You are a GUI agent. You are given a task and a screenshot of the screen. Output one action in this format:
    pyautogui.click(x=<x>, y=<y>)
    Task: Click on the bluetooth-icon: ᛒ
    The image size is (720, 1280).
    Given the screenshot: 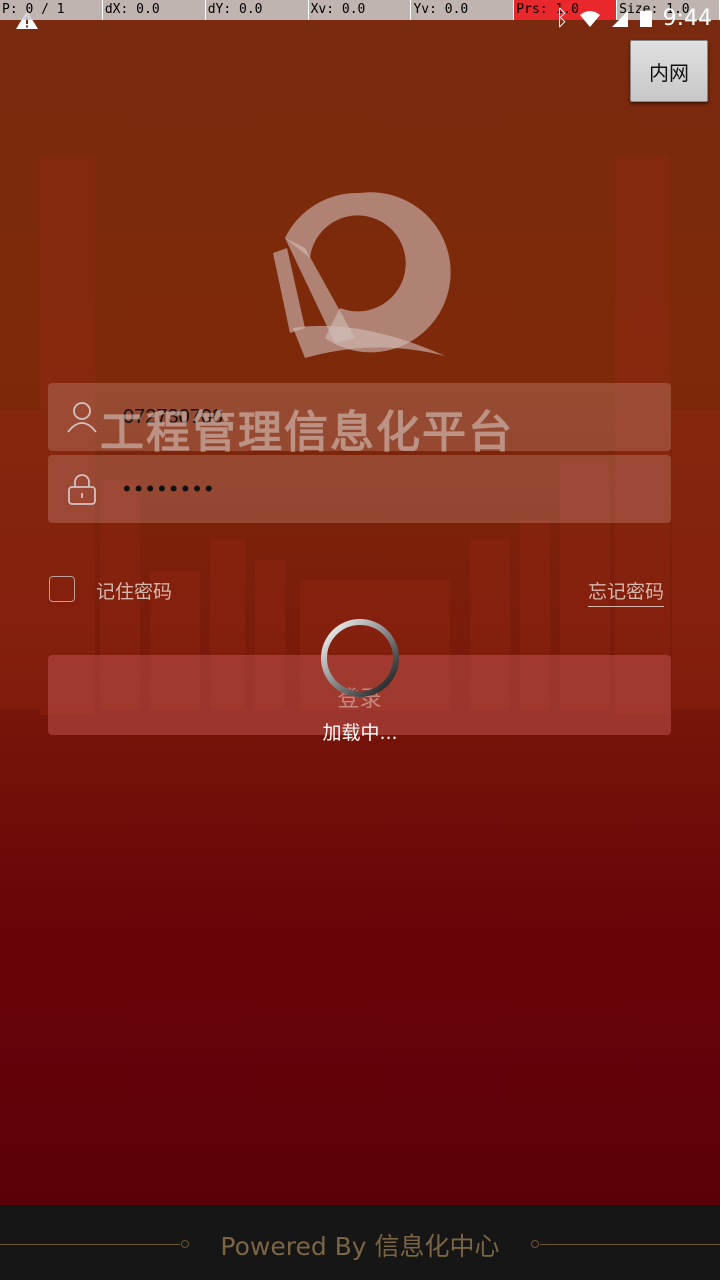 What is the action you would take?
    pyautogui.click(x=562, y=18)
    